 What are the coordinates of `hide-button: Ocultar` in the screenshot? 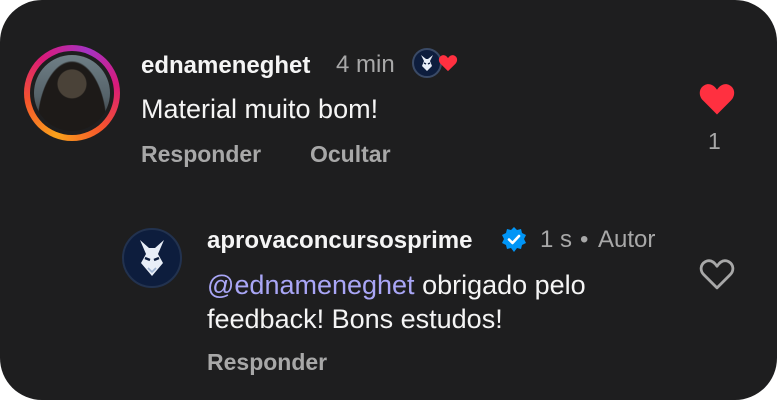 It's located at (350, 154).